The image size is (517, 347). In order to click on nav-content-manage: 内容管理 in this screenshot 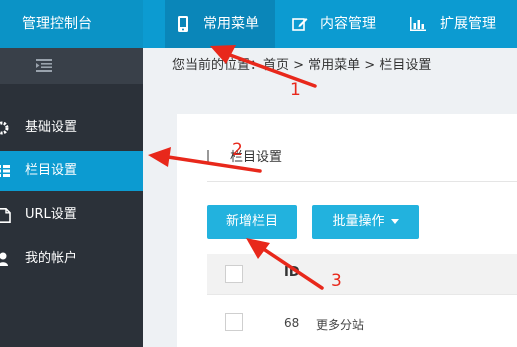, I will do `click(338, 24)`.